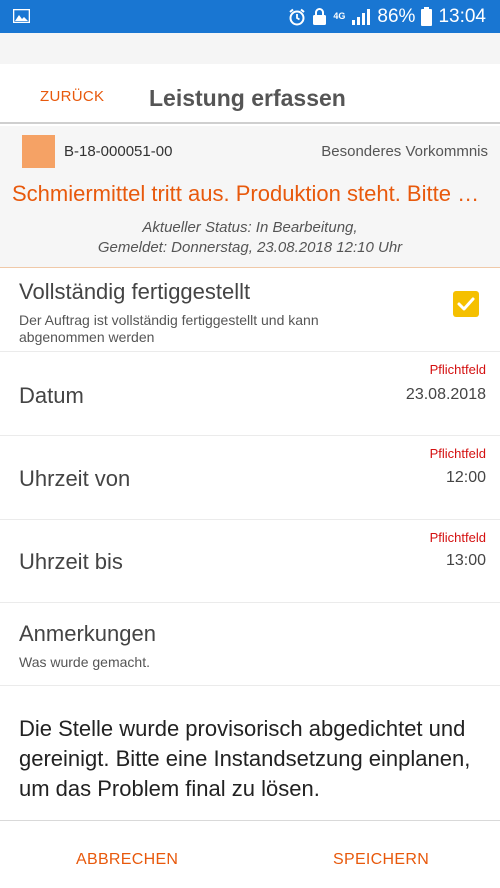 The width and height of the screenshot is (500, 888). I want to click on time-to-label: Uhrzeit bis, so click(71, 561).